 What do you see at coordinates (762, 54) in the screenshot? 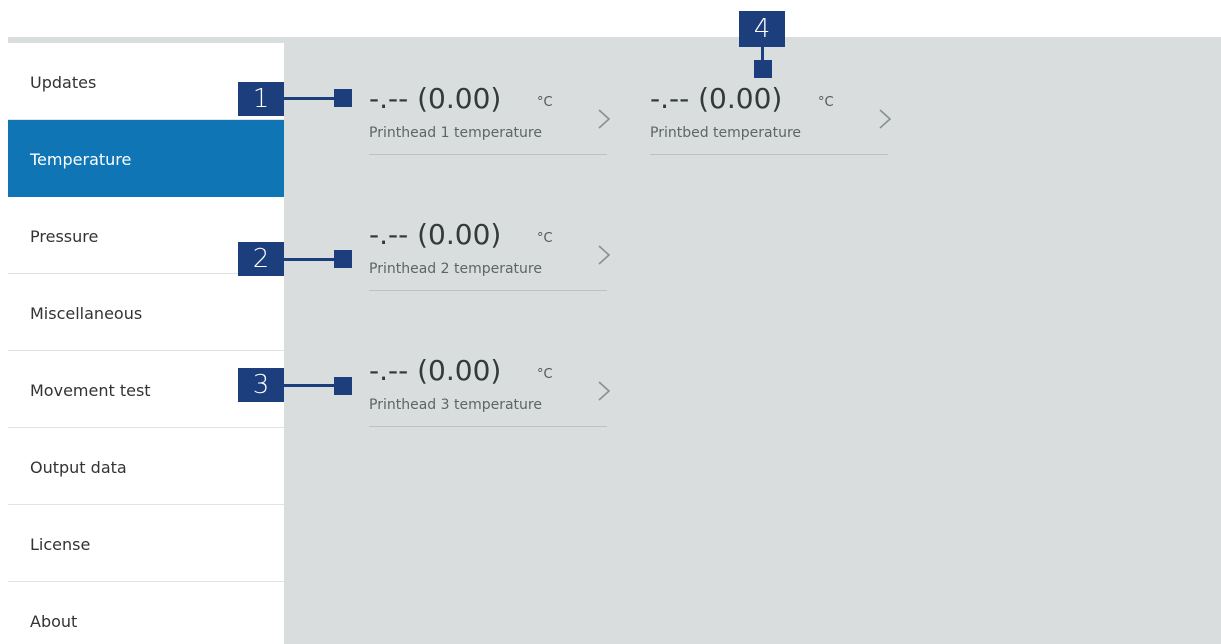
I see `callout-4-line` at bounding box center [762, 54].